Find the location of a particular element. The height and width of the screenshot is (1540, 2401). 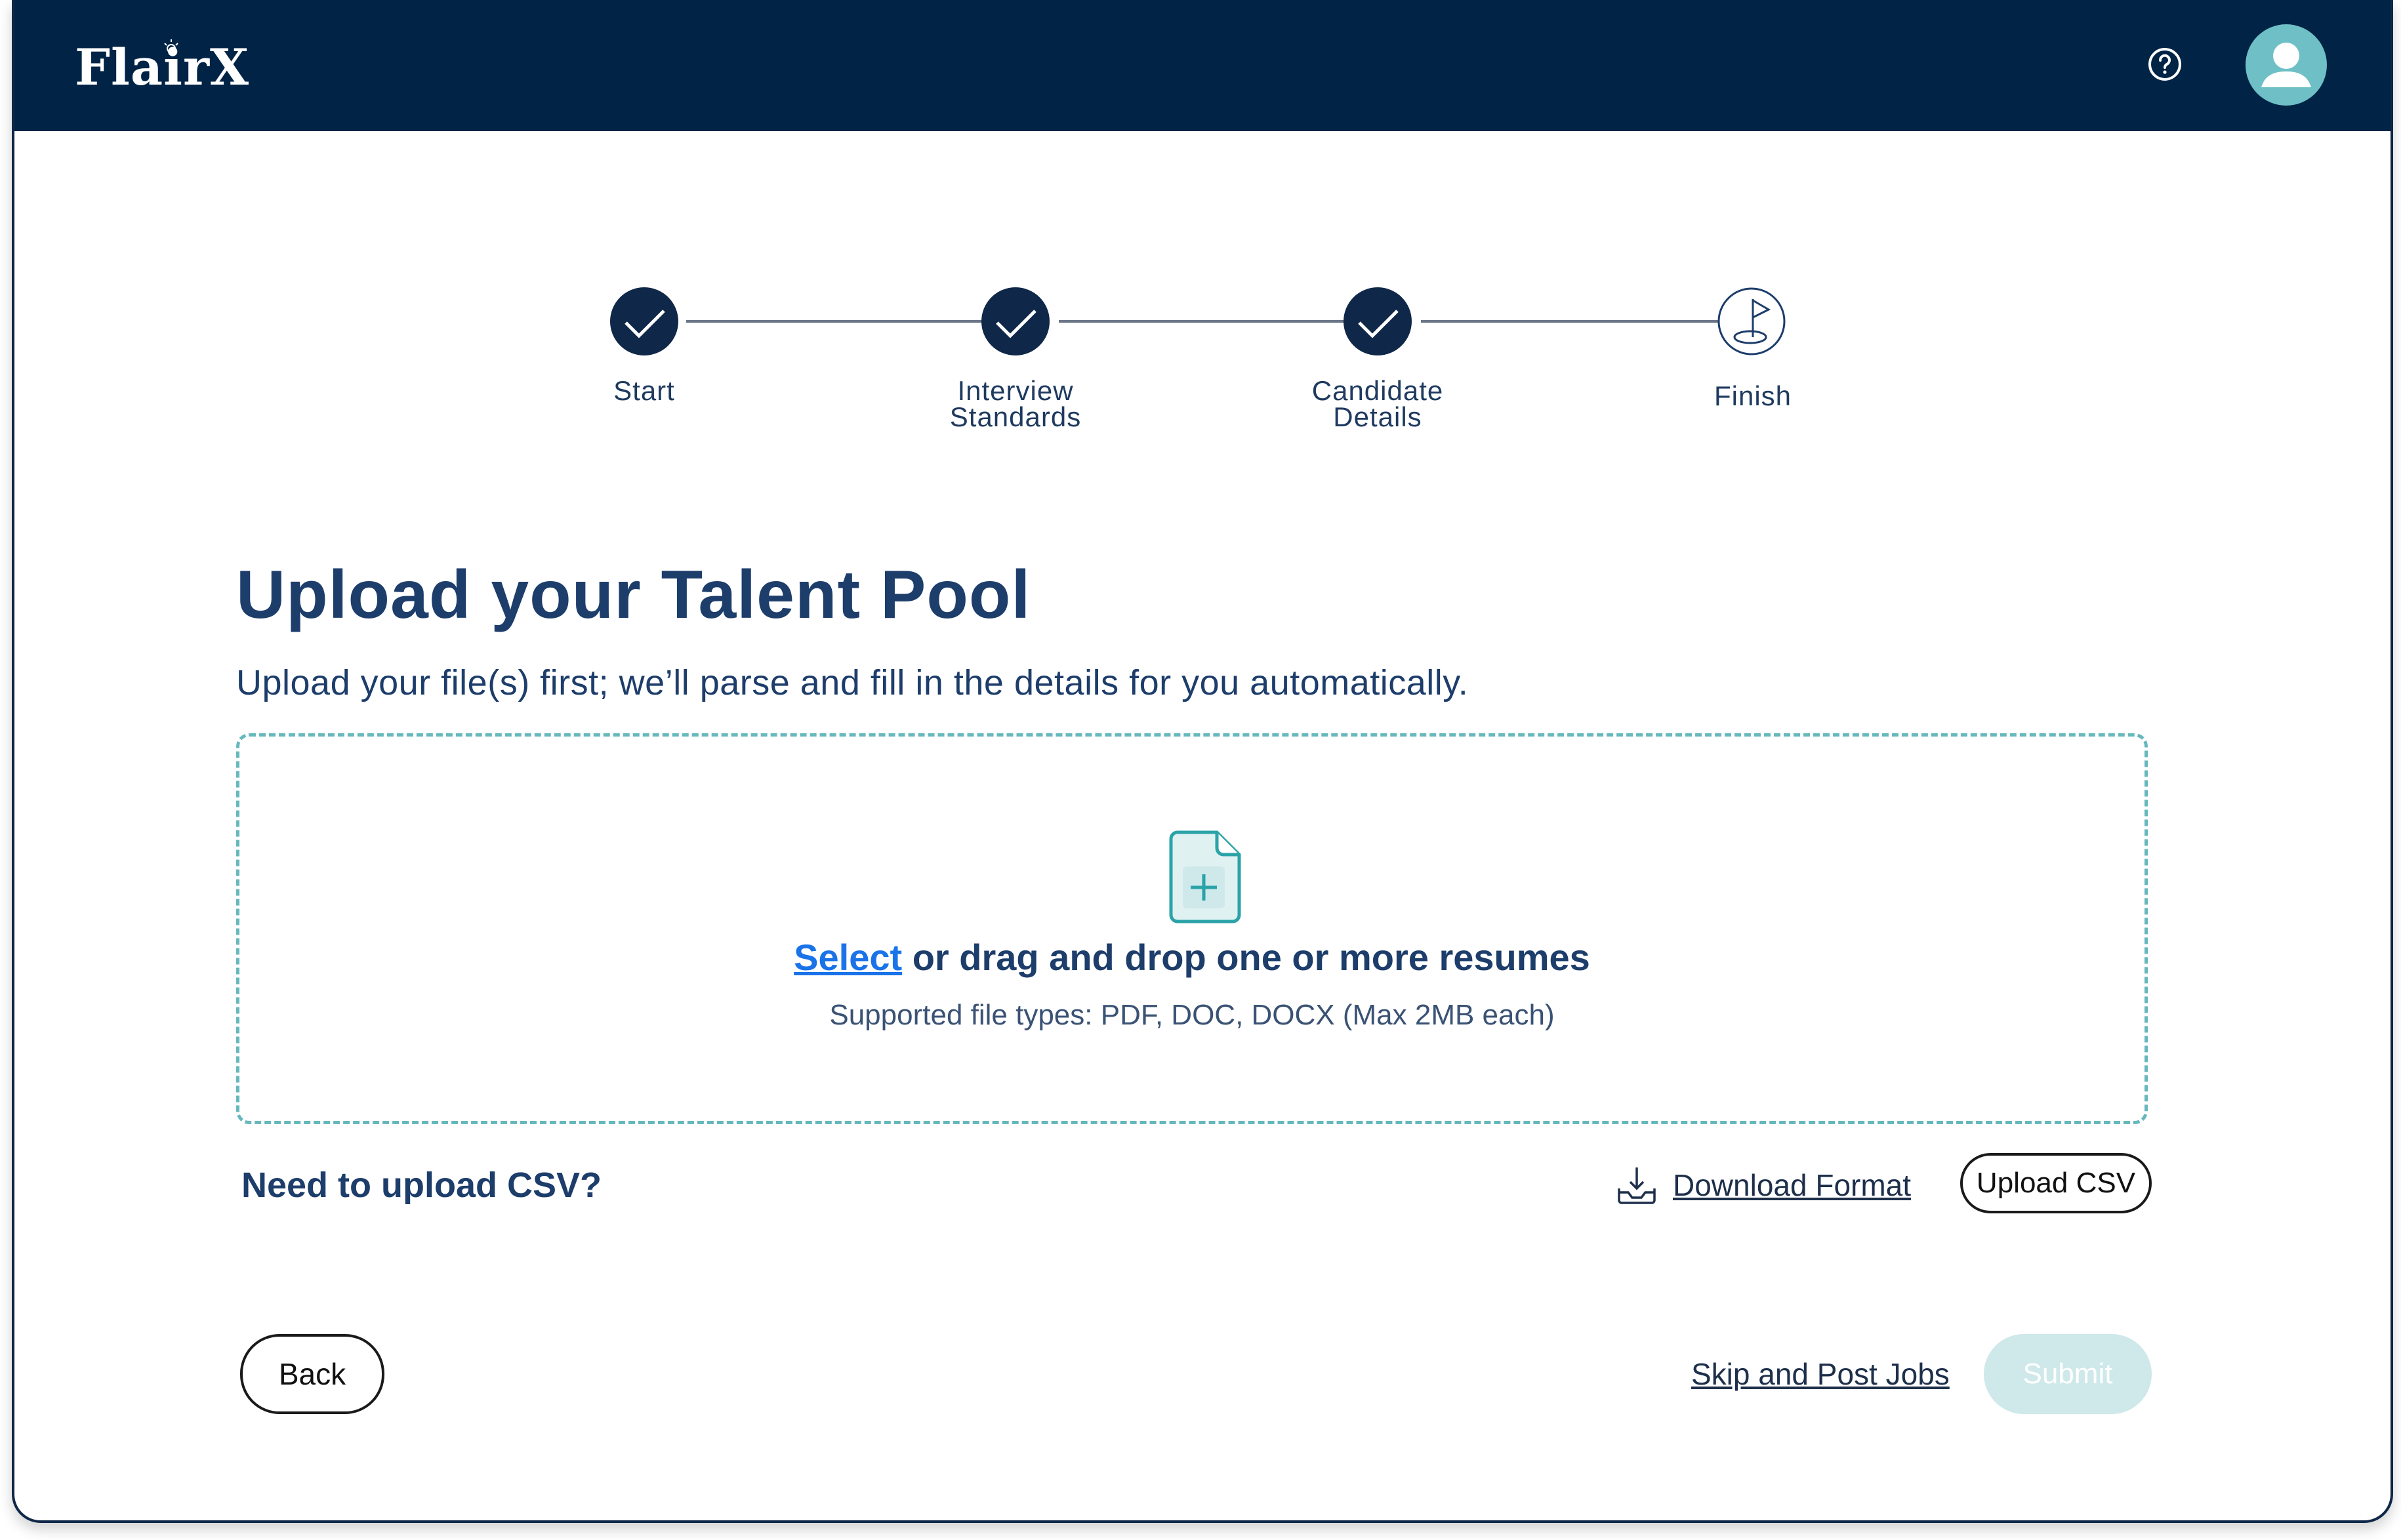

step-label-line: Interview is located at coordinates (1015, 390).